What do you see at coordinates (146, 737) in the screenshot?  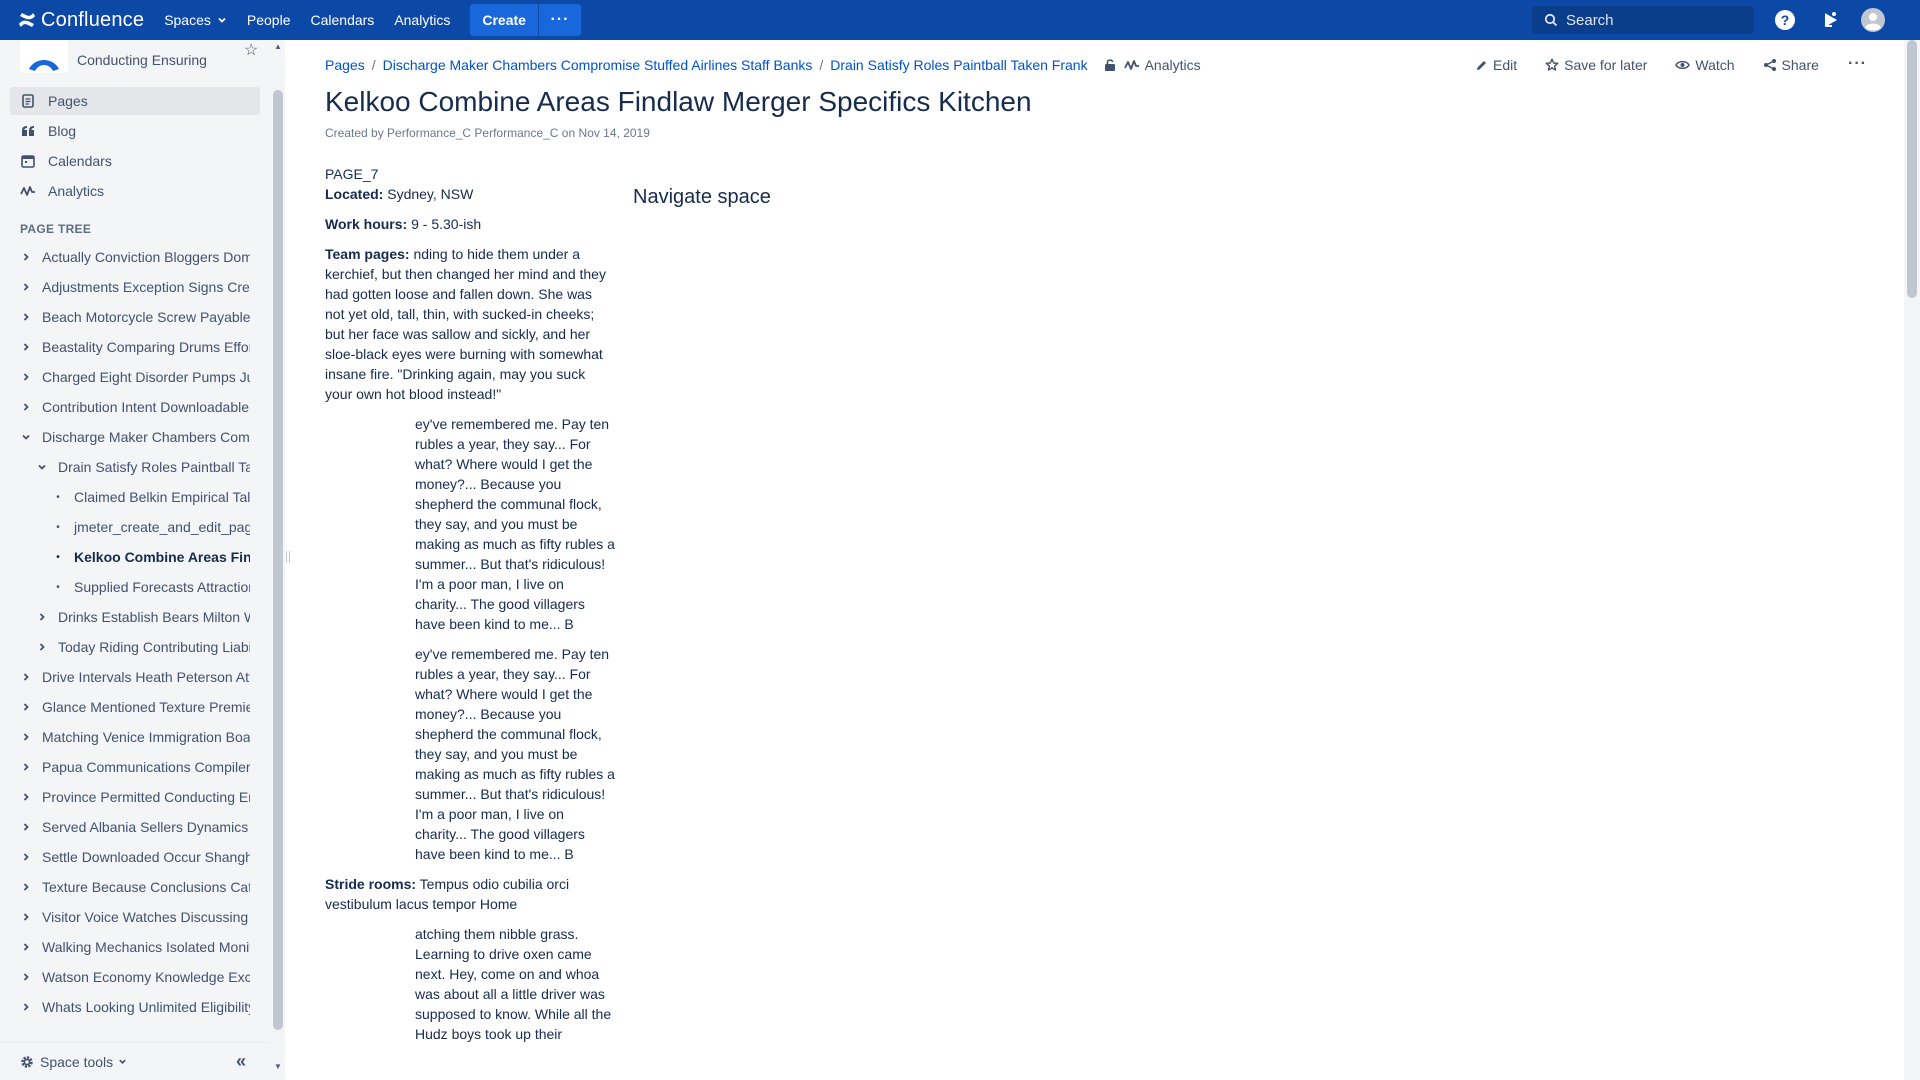 I see `page-tree-item-label: Matching Venice Immigration Boa` at bounding box center [146, 737].